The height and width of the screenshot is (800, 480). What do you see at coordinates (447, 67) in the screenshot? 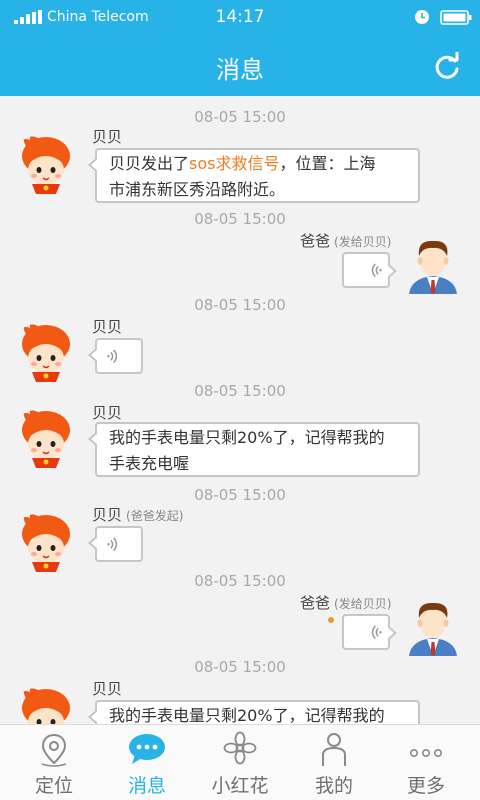
I see `refresh-icon` at bounding box center [447, 67].